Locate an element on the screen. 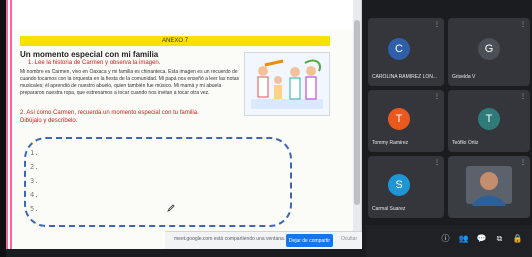 This screenshot has width=532, height=257. document-top-area is located at coordinates (183, 15).